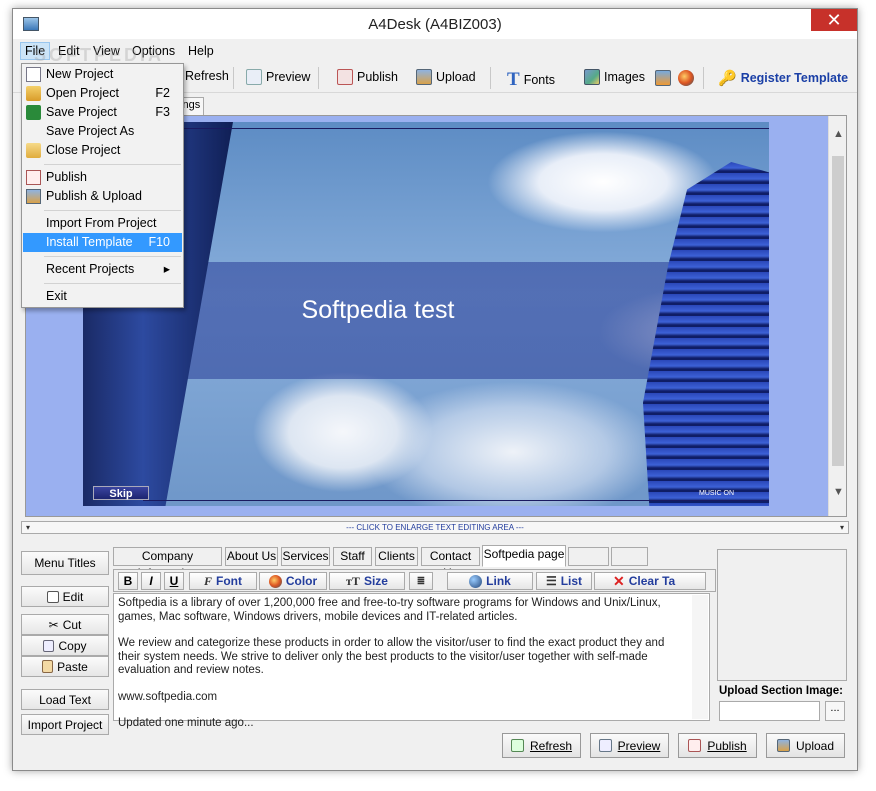 The image size is (876, 791). I want to click on preview-button-label: Preview, so click(639, 745).